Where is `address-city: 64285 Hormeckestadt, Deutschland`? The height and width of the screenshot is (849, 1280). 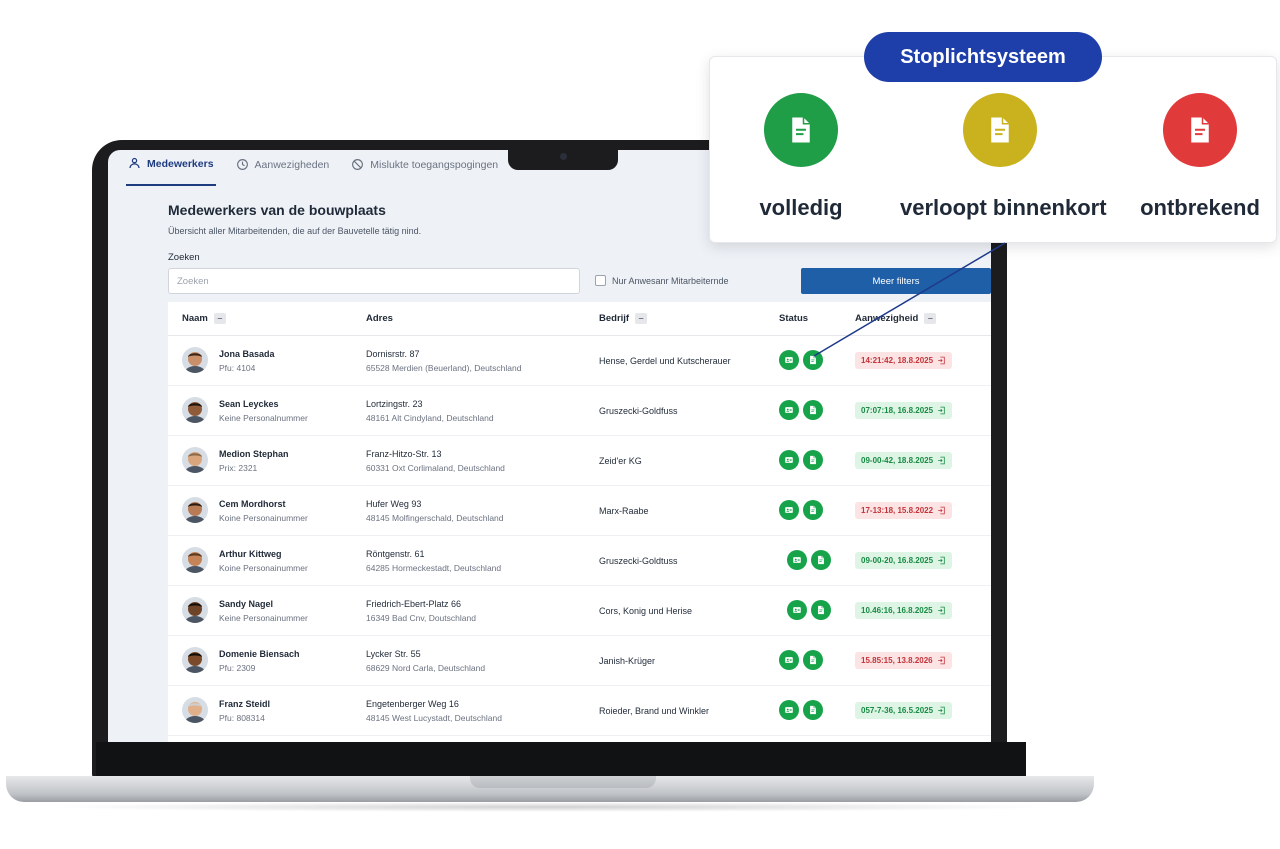 address-city: 64285 Hormeckestadt, Deutschland is located at coordinates (434, 568).